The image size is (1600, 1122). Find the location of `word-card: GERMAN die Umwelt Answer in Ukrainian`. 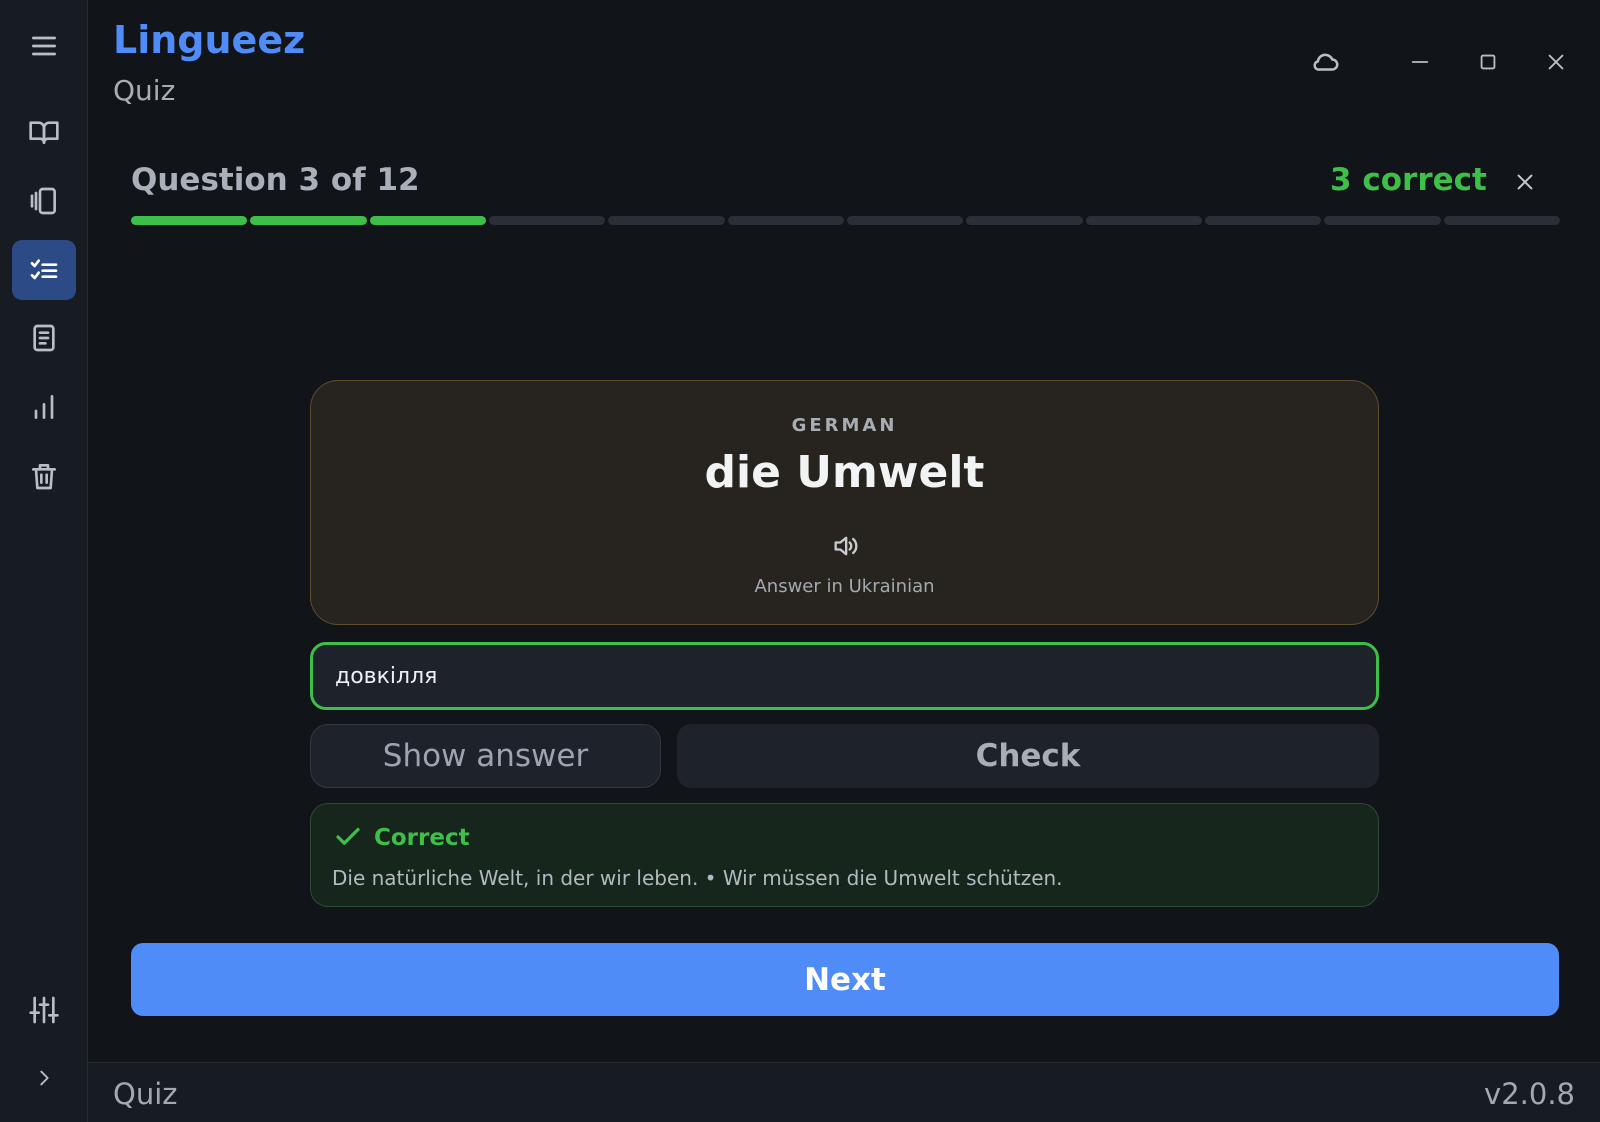

word-card: GERMAN die Umwelt Answer in Ukrainian is located at coordinates (844, 502).